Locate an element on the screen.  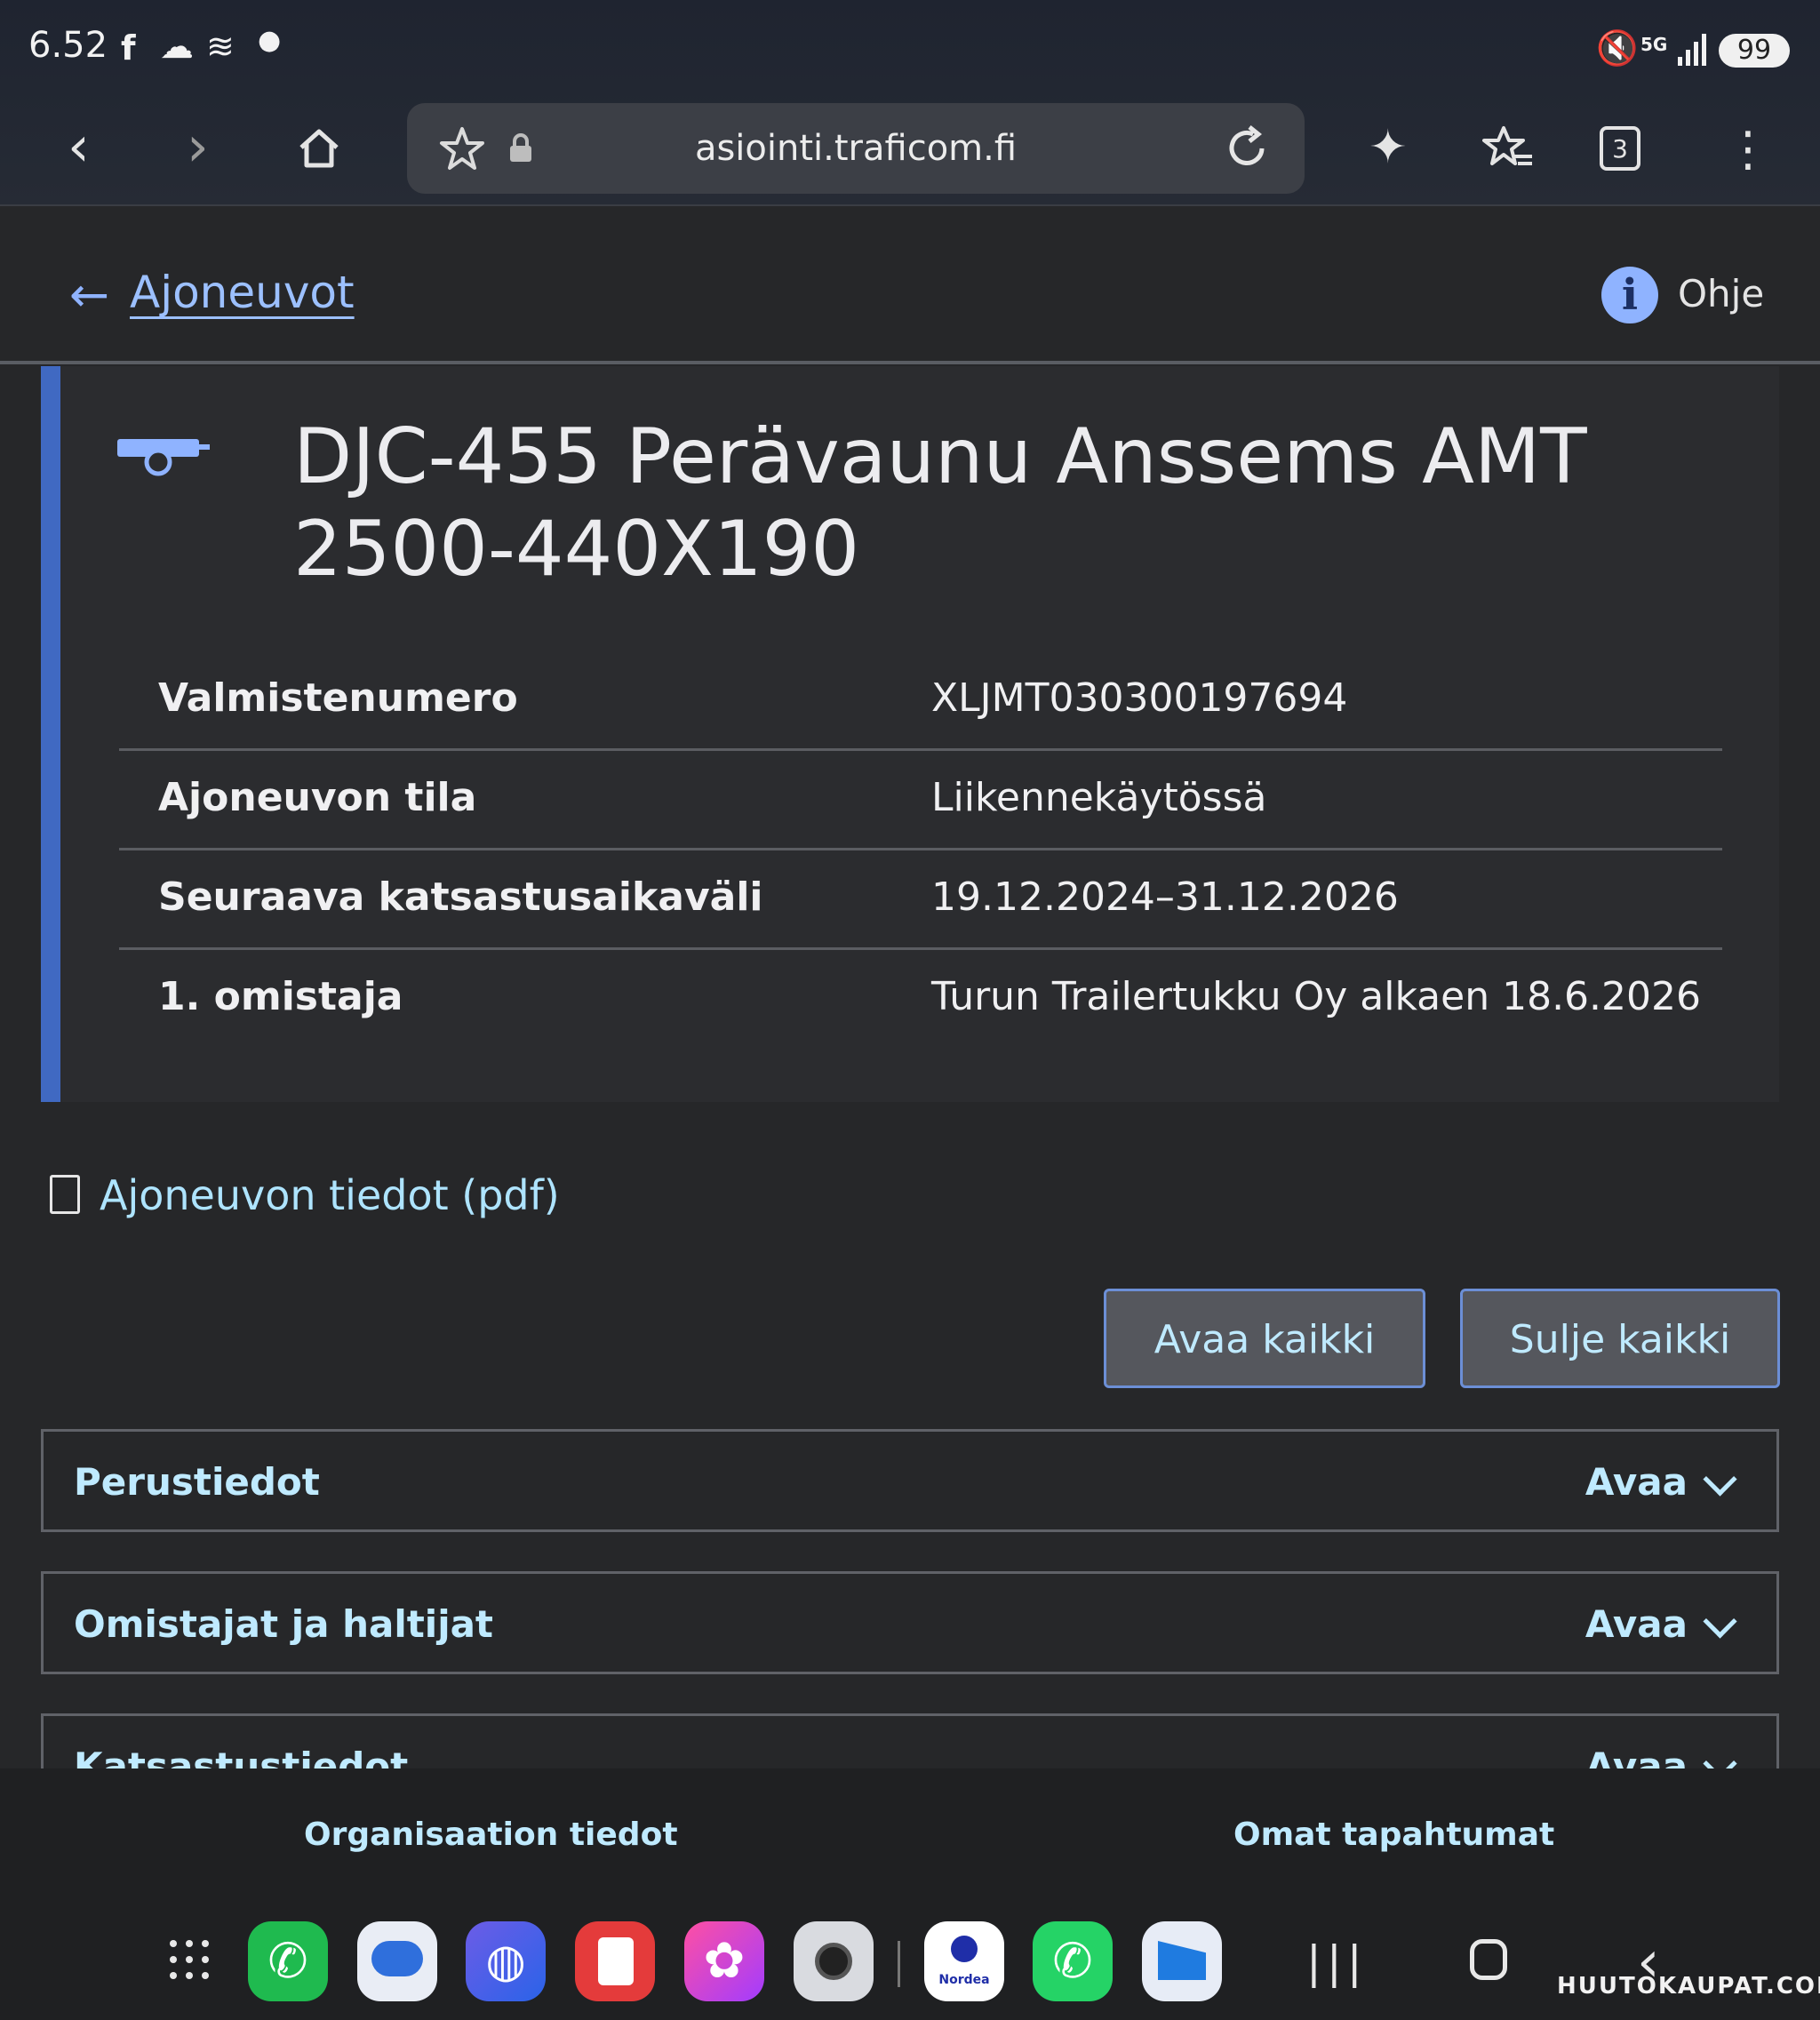
nordea-label: Nordea is located at coordinates (964, 1980).